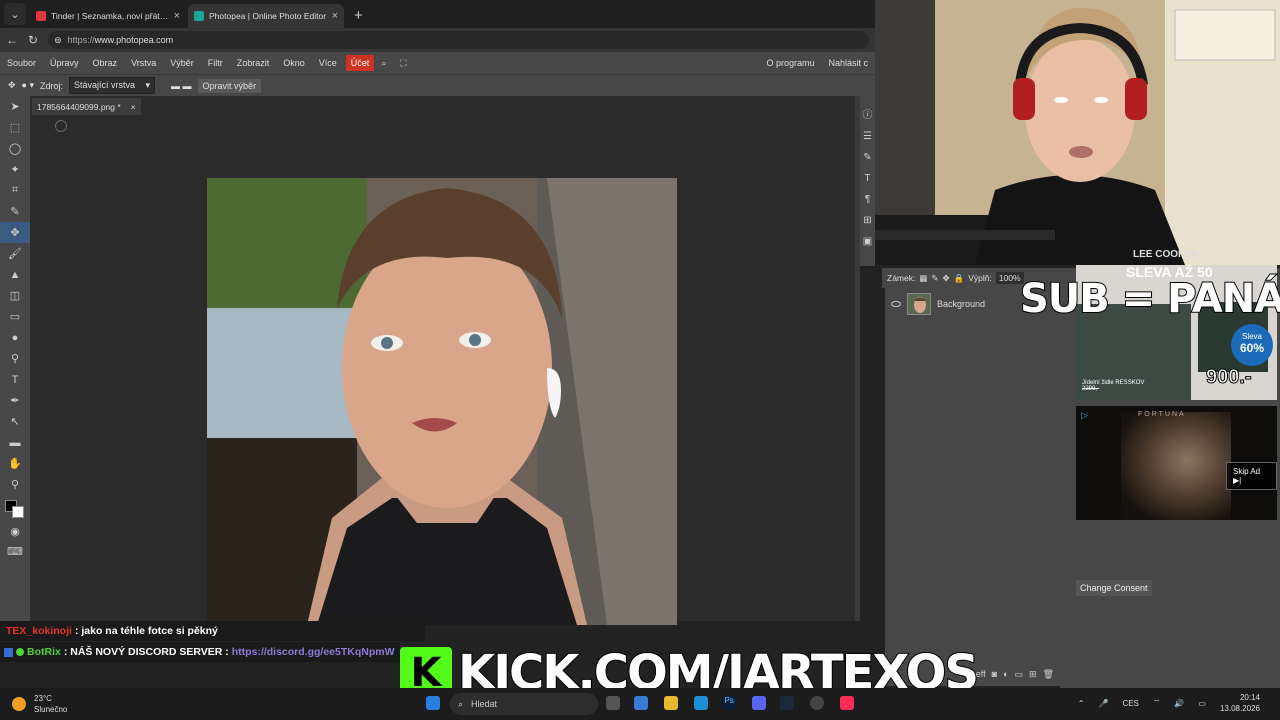  What do you see at coordinates (896, 304) in the screenshot?
I see `eye-icon` at bounding box center [896, 304].